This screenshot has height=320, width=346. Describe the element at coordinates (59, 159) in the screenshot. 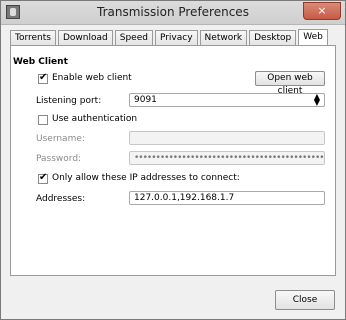

I see `password-label: Password:` at that location.